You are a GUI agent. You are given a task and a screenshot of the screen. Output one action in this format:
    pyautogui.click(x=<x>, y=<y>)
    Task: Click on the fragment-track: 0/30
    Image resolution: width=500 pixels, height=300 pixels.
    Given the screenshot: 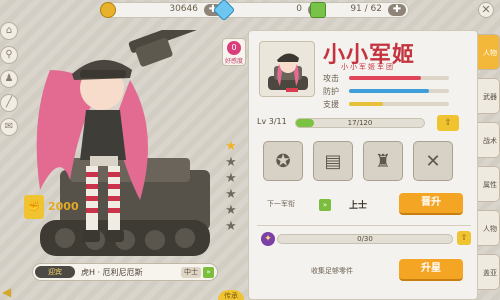 What is the action you would take?
    pyautogui.click(x=365, y=239)
    